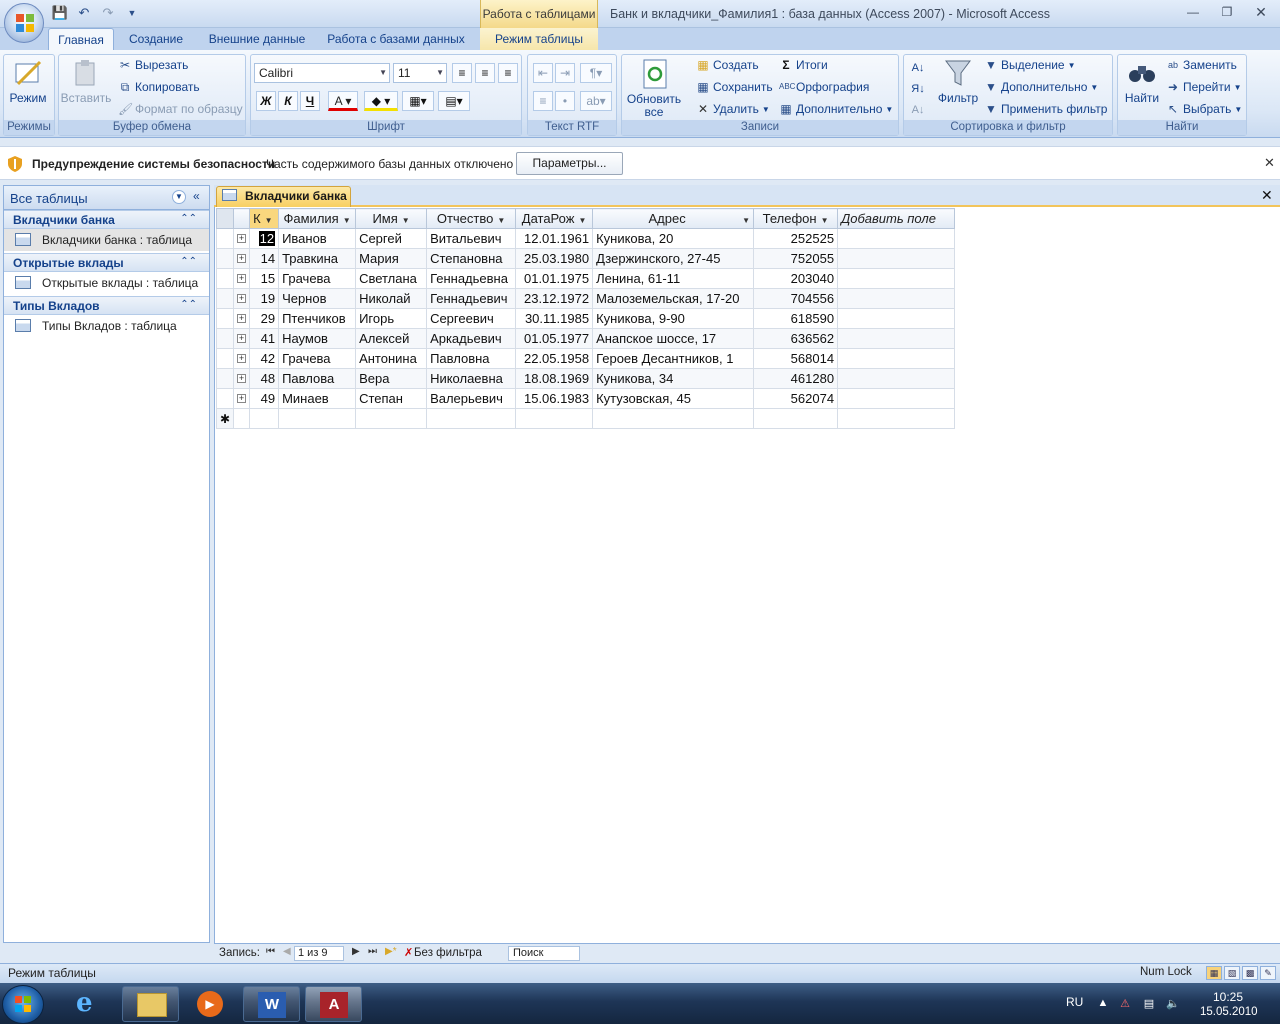 This screenshot has width=1280, height=1024. I want to click on close-window-button: ✕, so click(1261, 12).